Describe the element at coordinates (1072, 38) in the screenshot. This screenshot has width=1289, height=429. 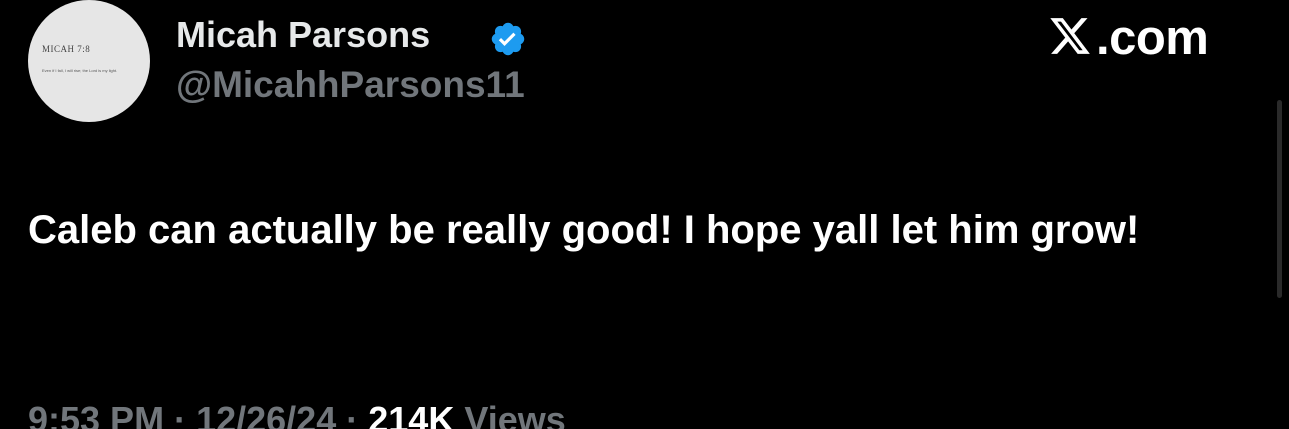
I see `x-logo-icon` at that location.